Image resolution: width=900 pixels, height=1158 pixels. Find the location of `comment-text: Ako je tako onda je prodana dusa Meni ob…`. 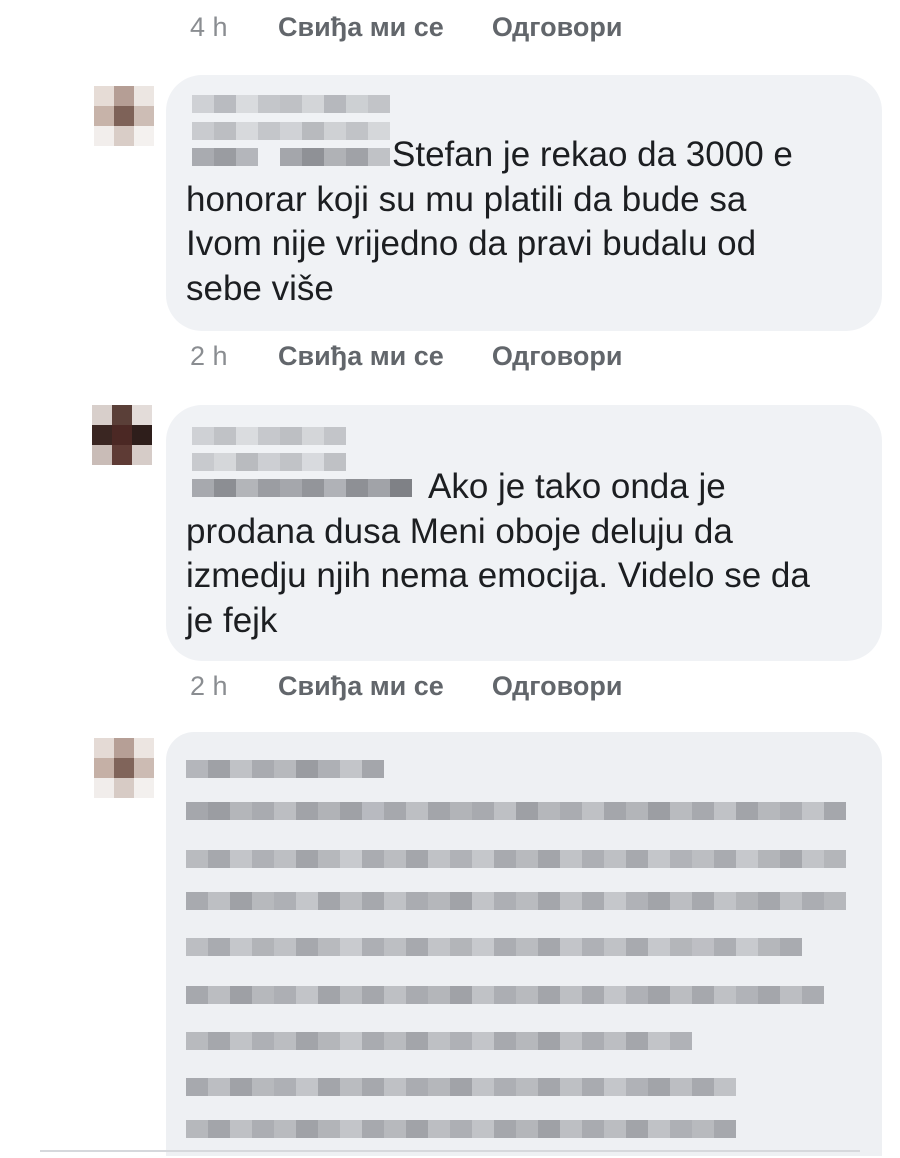

comment-text: Ako je tako onda je prodana dusa Meni ob… is located at coordinates (498, 553).